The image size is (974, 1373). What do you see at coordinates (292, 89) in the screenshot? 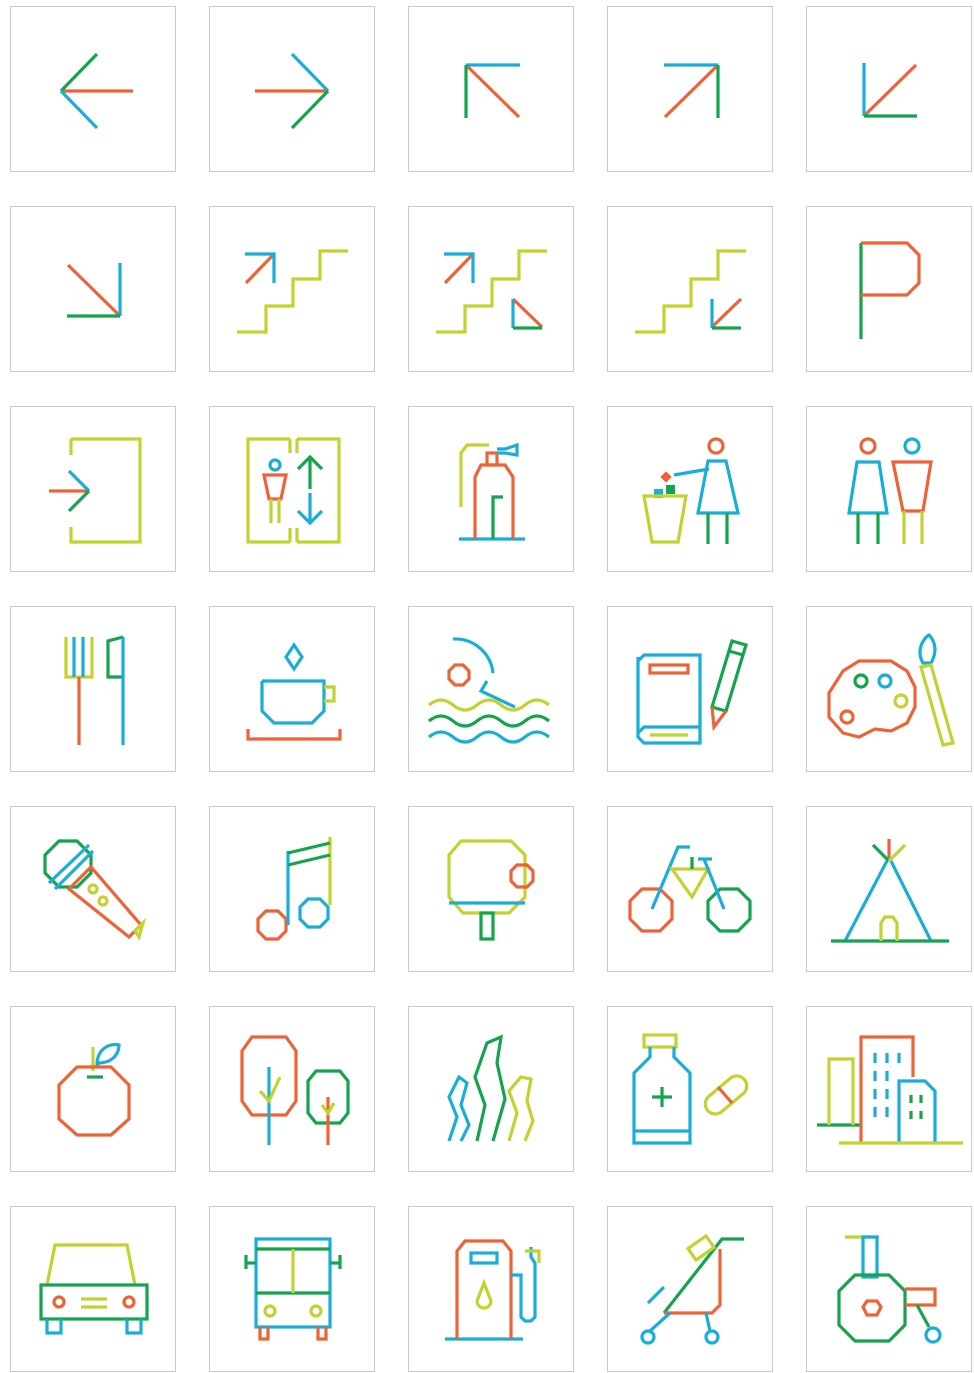
I see `arrow-right-icon` at bounding box center [292, 89].